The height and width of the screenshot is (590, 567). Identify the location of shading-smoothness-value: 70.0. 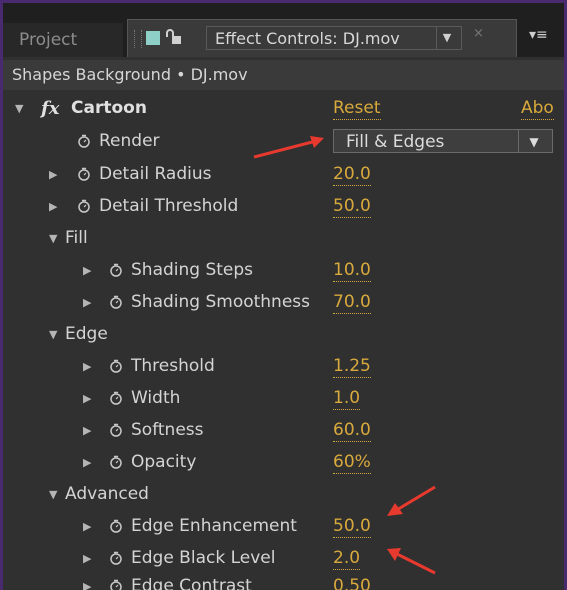
(352, 302).